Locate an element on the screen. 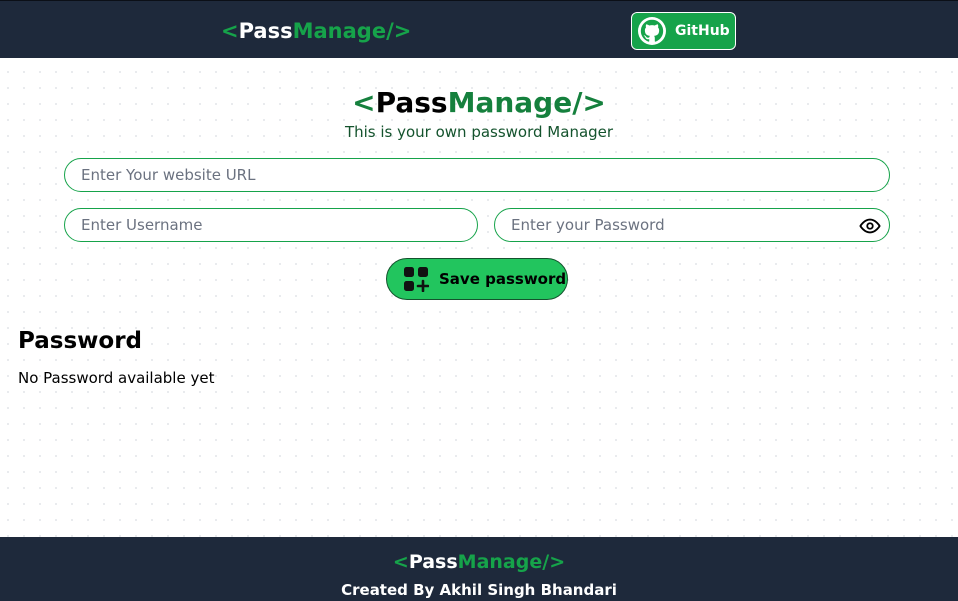  footer-logo-pass: Pass is located at coordinates (433, 562).